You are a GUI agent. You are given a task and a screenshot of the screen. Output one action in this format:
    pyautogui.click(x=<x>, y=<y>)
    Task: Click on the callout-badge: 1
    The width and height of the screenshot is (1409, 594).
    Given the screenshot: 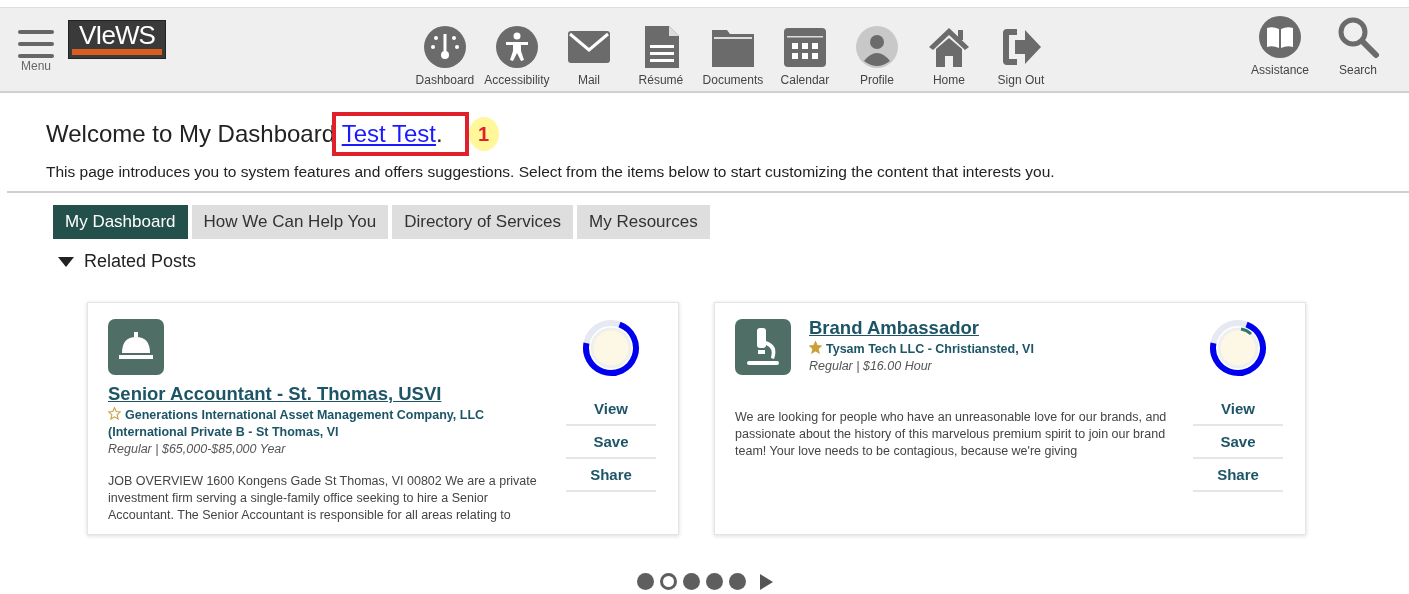 What is the action you would take?
    pyautogui.click(x=483, y=134)
    